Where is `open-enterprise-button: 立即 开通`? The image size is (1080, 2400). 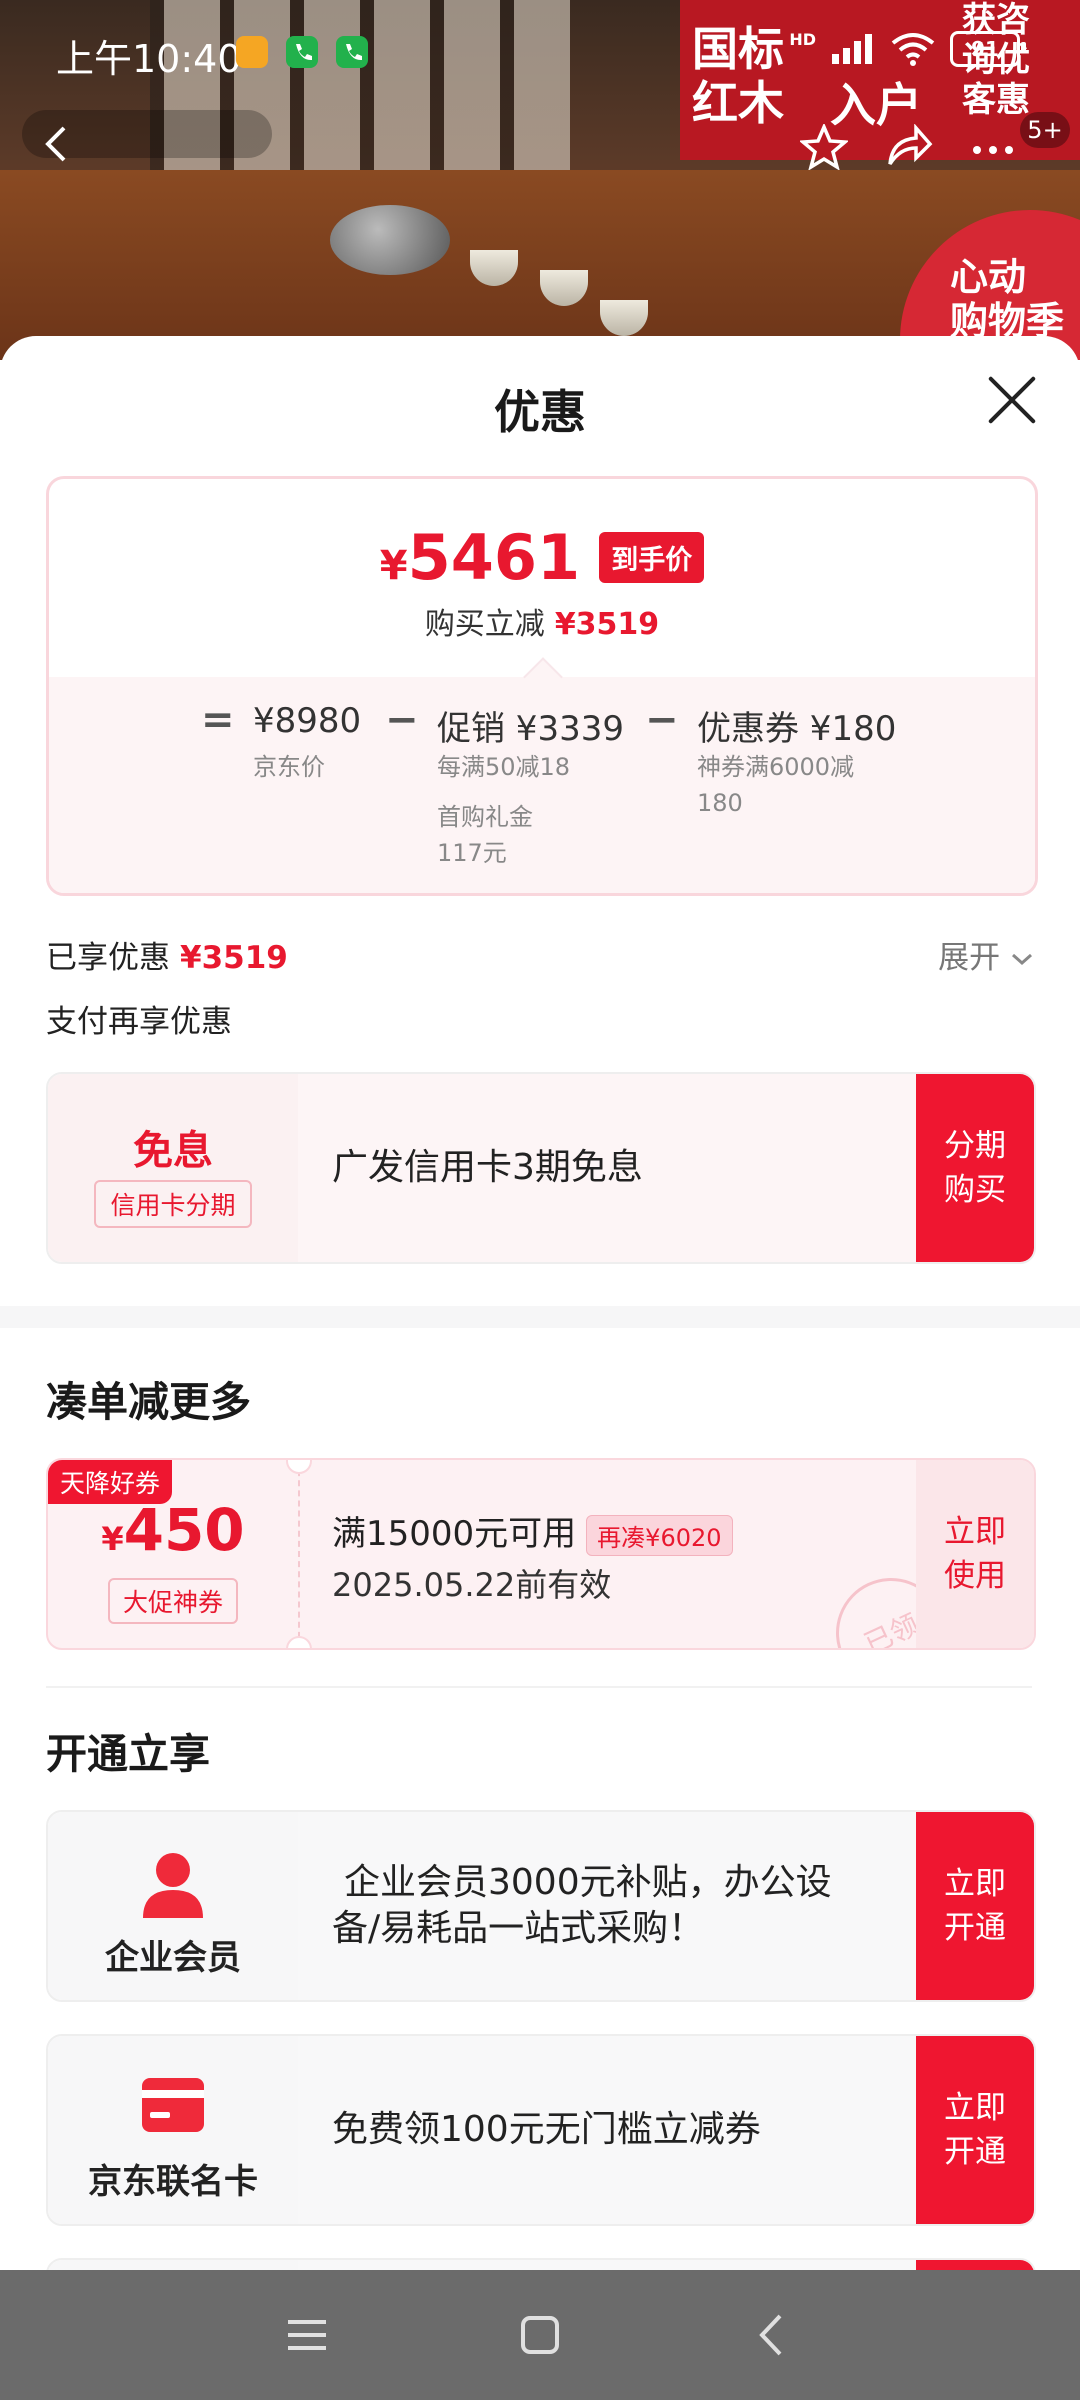 open-enterprise-button: 立即 开通 is located at coordinates (975, 1906).